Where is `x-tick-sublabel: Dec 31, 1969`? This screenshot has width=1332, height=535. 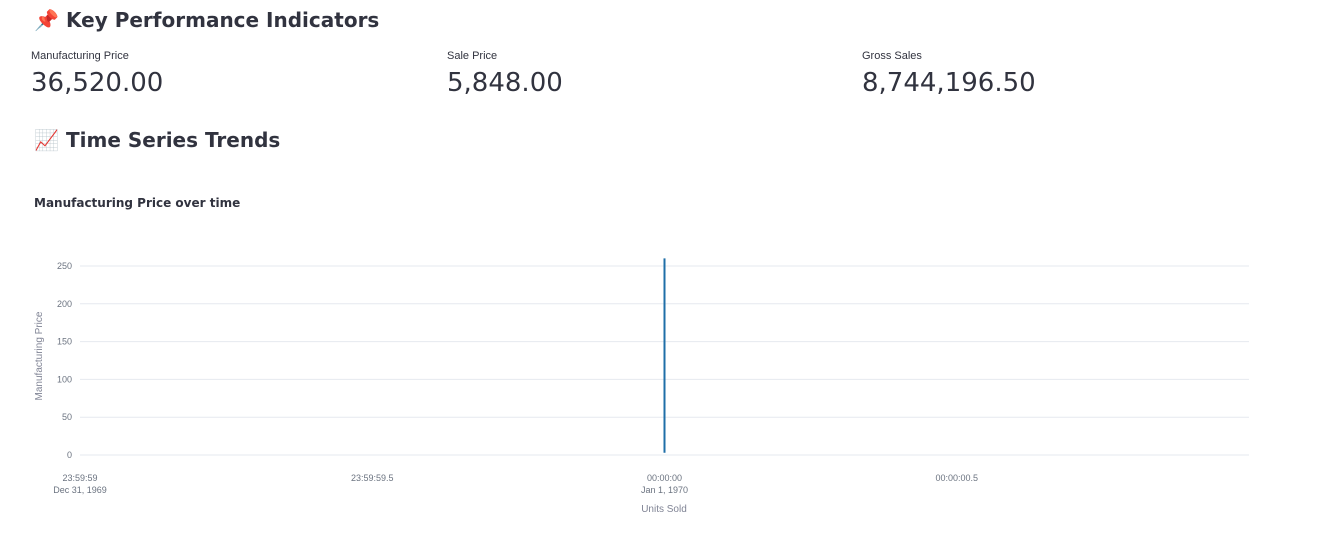
x-tick-sublabel: Dec 31, 1969 is located at coordinates (80, 490).